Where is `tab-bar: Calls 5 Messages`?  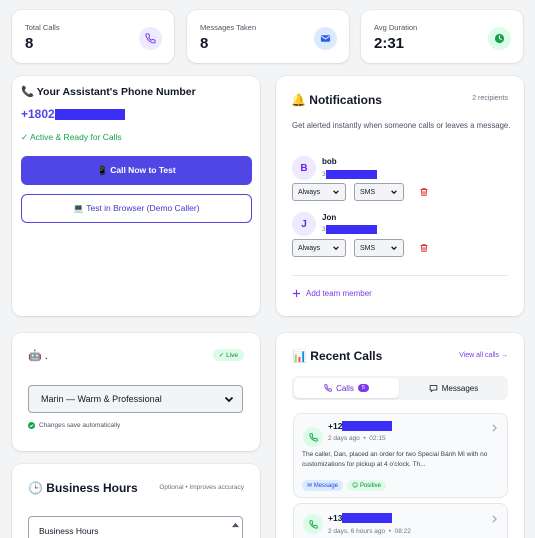 tab-bar: Calls 5 Messages is located at coordinates (400, 388).